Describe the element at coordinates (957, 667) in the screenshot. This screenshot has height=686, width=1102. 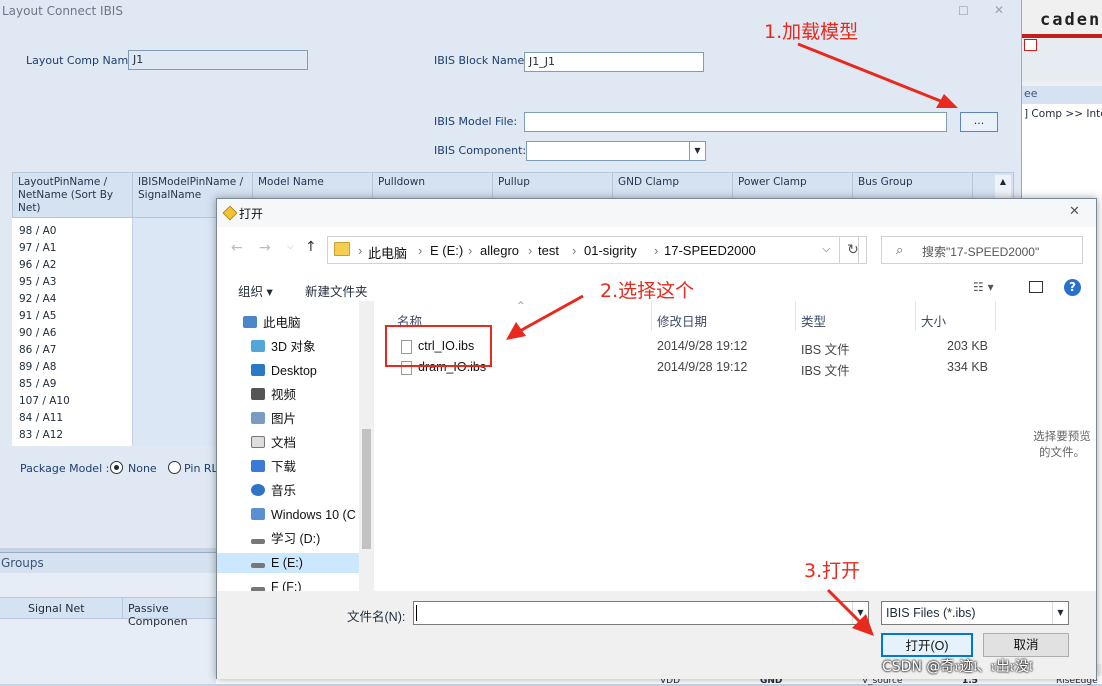
I see `watermark: CSDN @奇𝔯迹𝔩、𝔯出𝔯没𝔩` at that location.